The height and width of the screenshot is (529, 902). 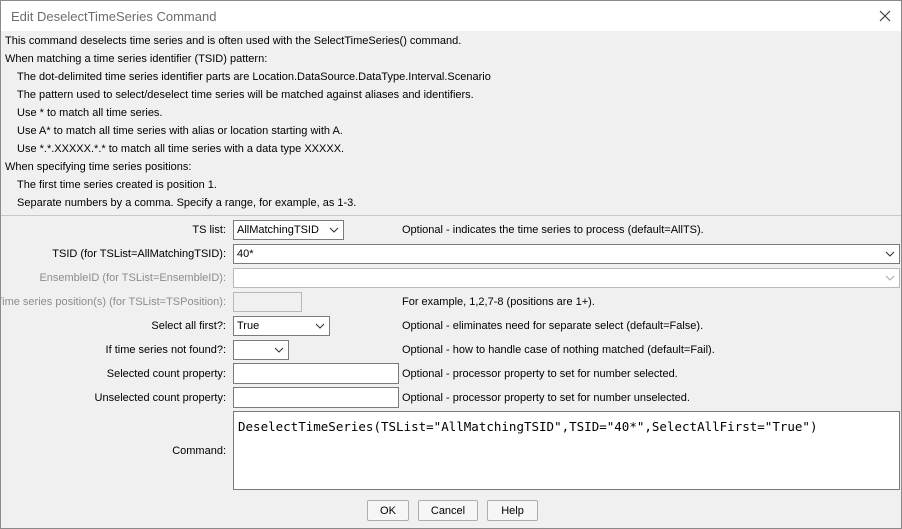 I want to click on close-icon, so click(x=885, y=16).